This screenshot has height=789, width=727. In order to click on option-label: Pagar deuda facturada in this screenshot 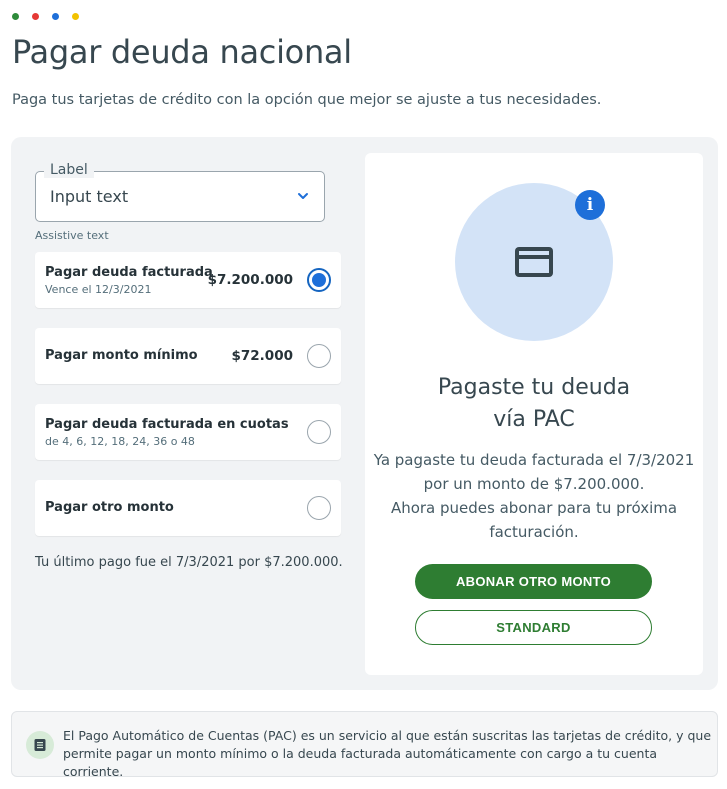, I will do `click(129, 272)`.